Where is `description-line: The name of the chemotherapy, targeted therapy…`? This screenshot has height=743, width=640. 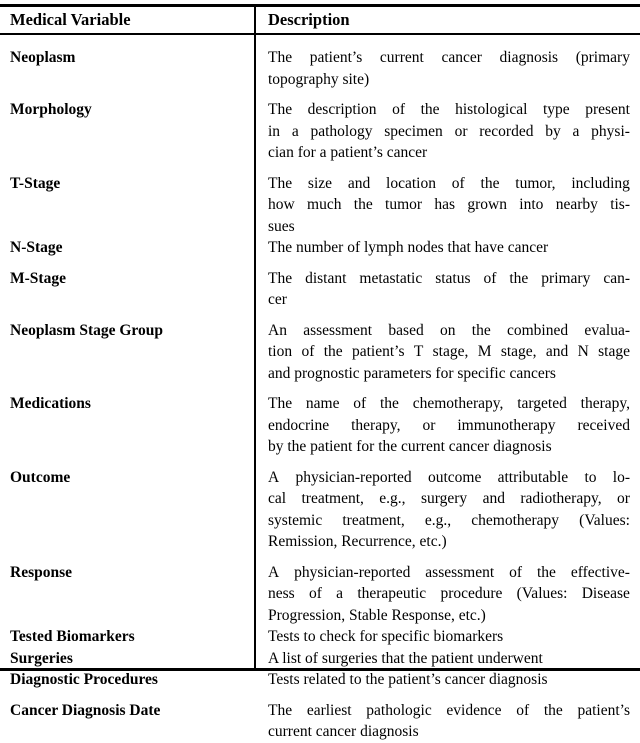
description-line: The name of the chemotherapy, targeted therapy… is located at coordinates (449, 403).